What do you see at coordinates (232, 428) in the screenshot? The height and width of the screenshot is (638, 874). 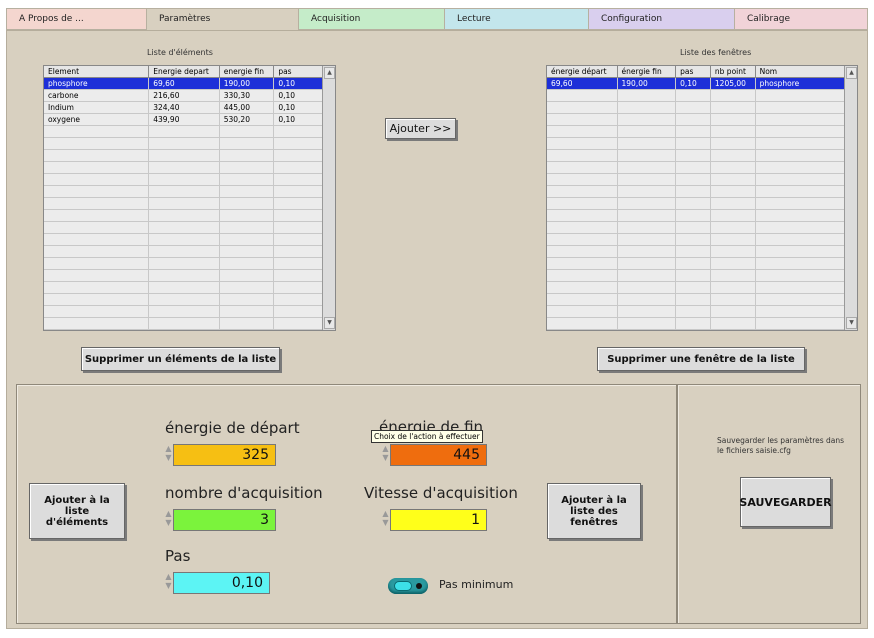 I see `start-energy-label: énergie de départ` at bounding box center [232, 428].